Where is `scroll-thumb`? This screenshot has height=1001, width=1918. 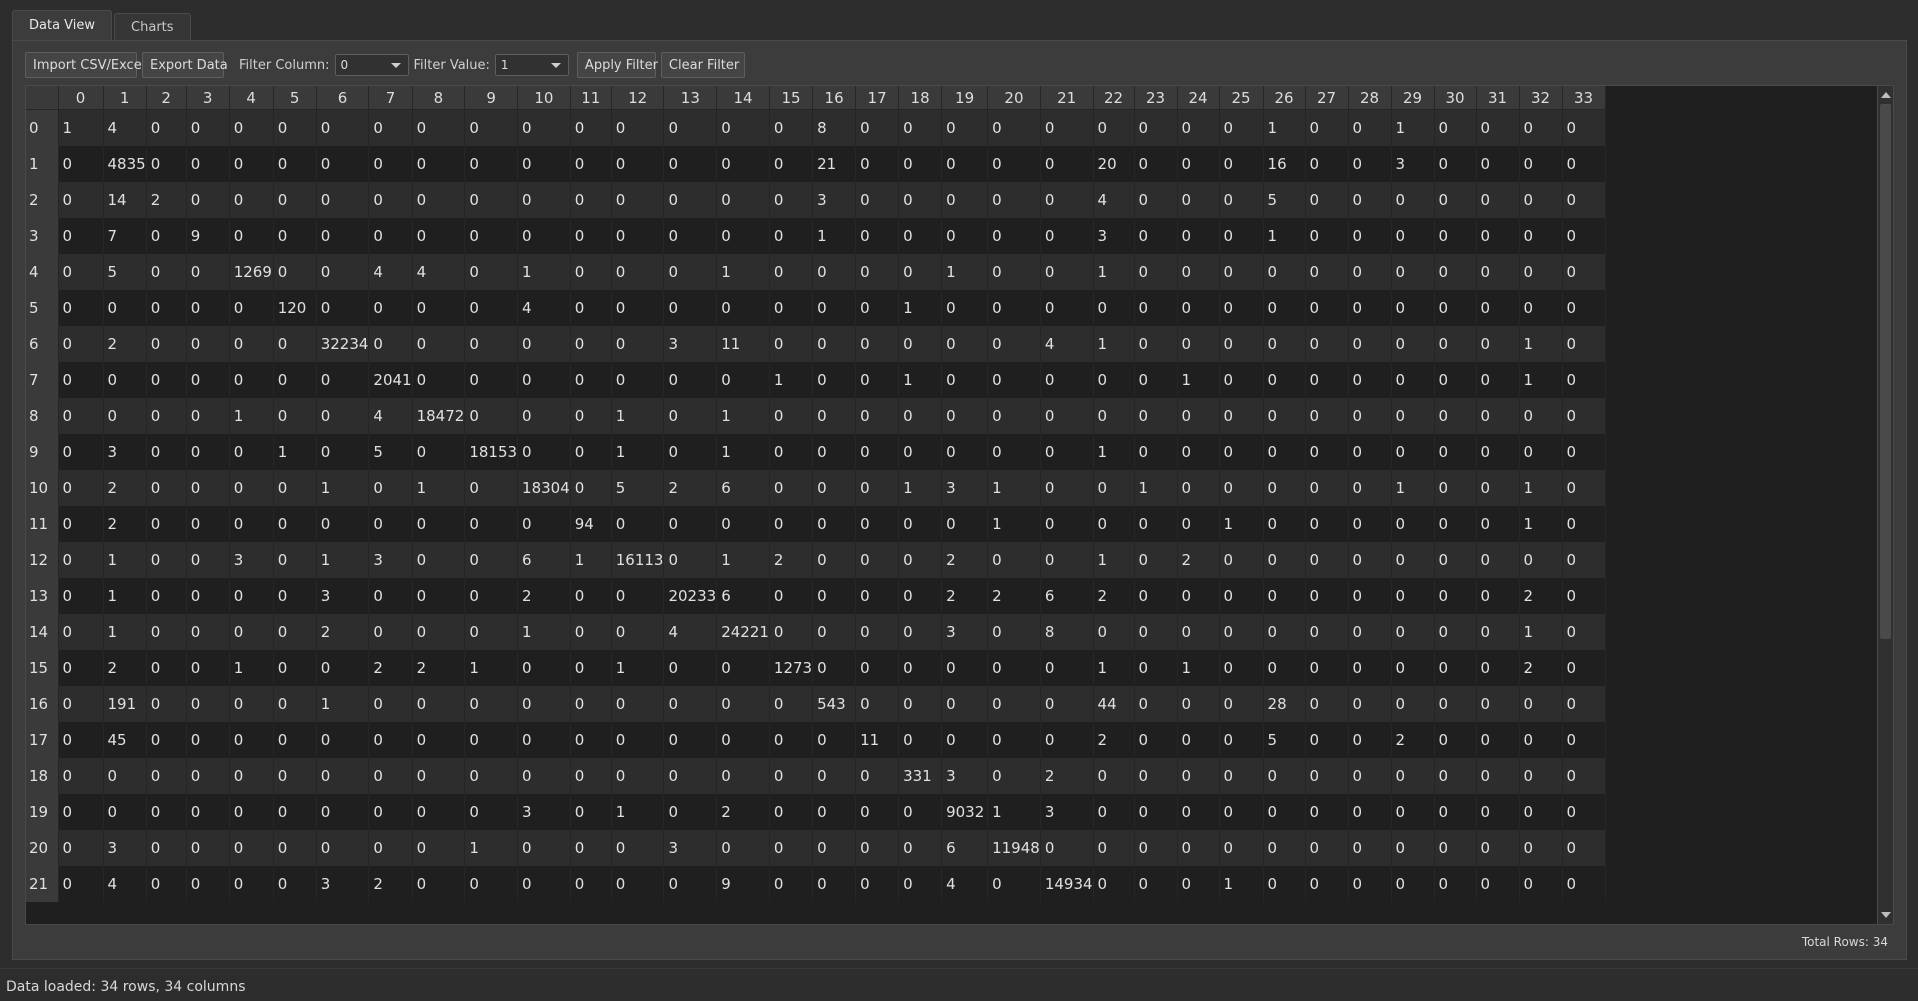
scroll-thumb is located at coordinates (1885, 371).